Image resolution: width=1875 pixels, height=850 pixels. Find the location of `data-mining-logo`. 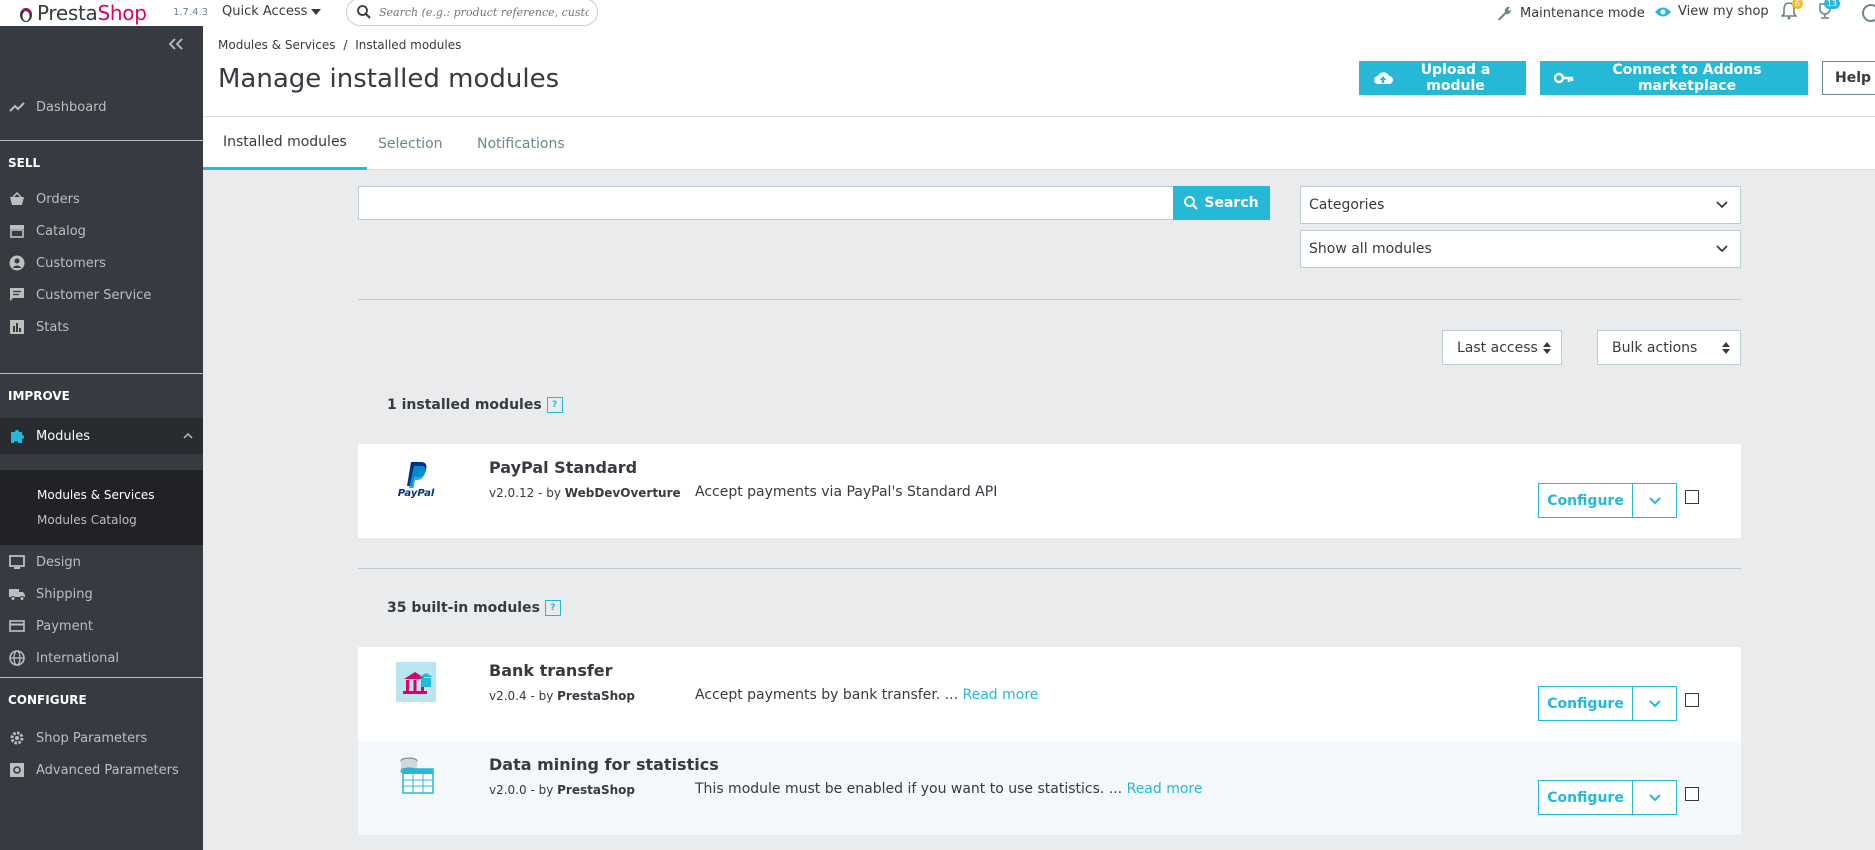

data-mining-logo is located at coordinates (416, 776).